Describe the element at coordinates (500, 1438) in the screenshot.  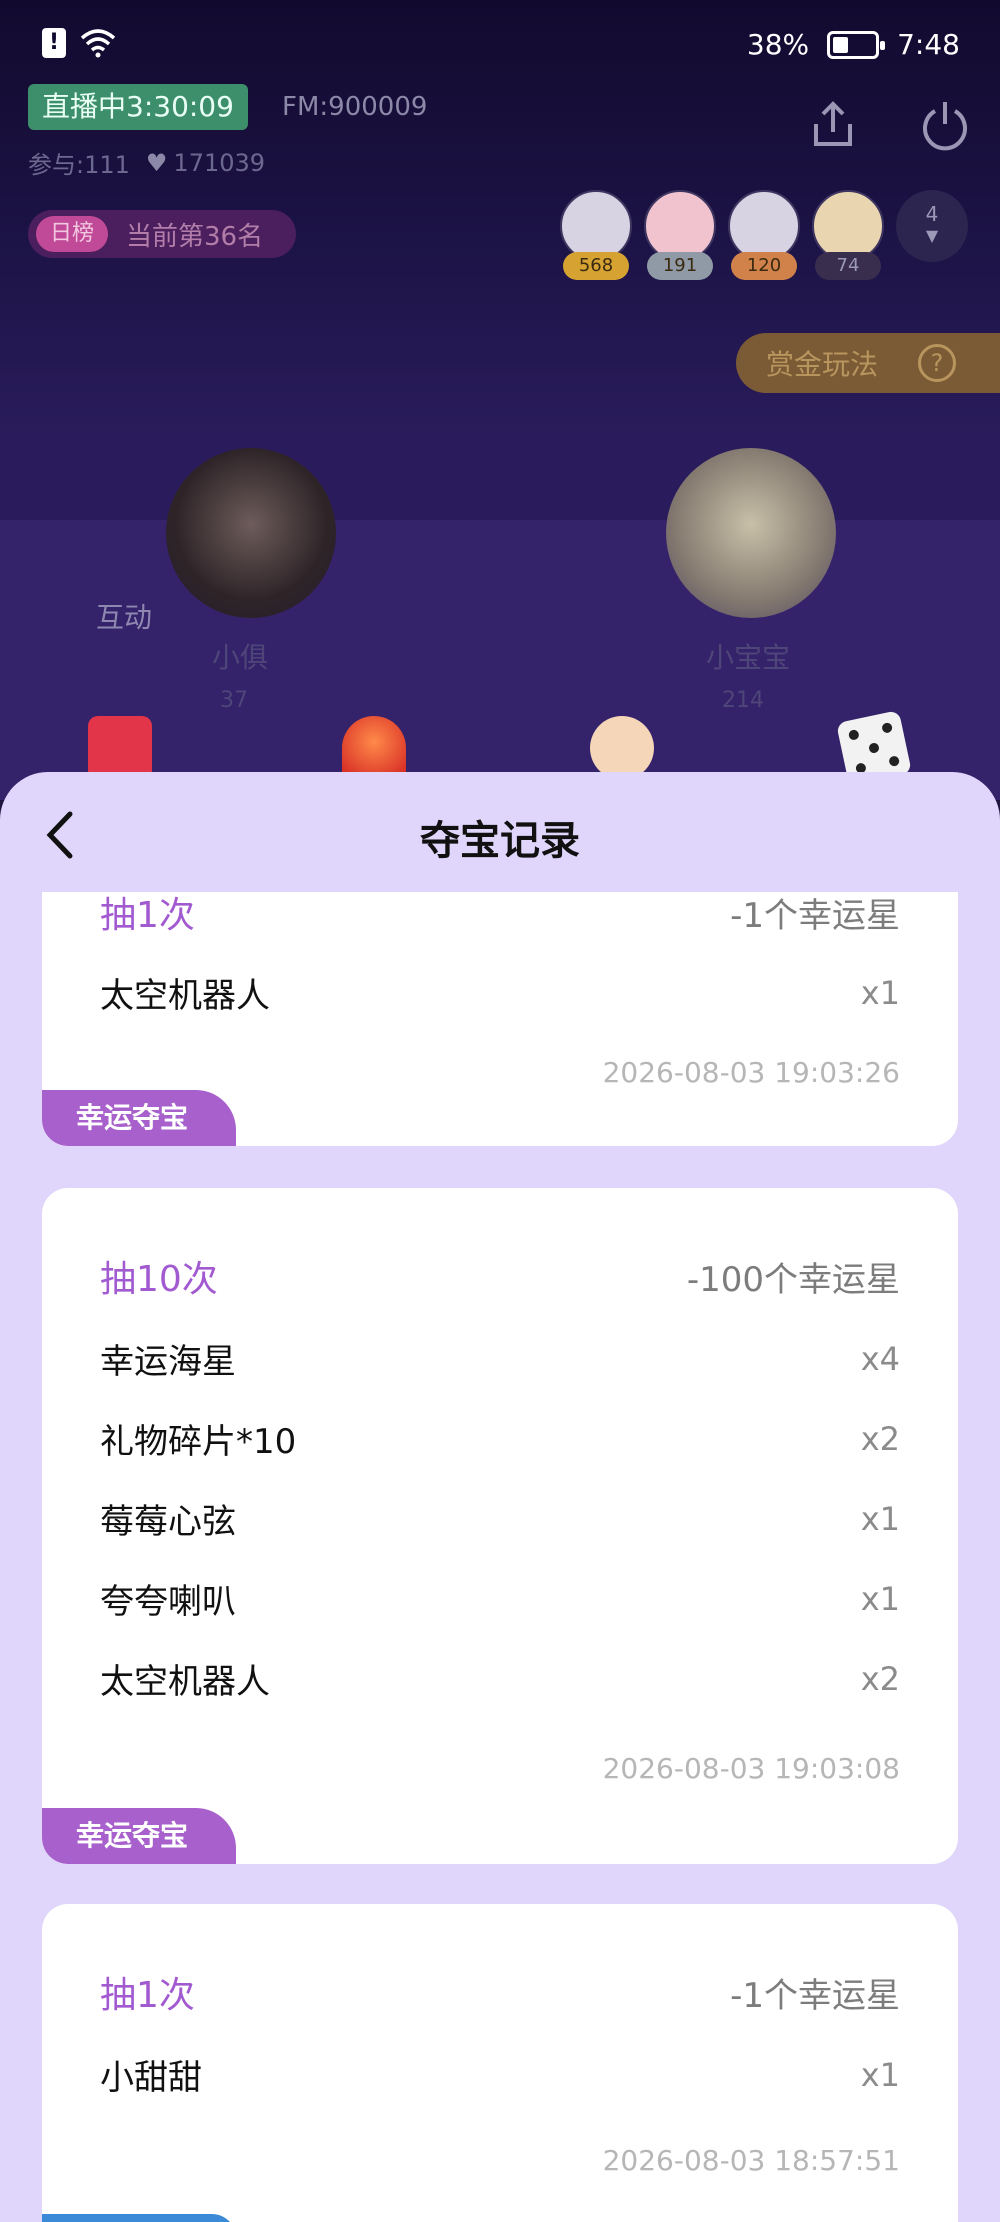
I see `reward-item: 礼物碎片*10 x2` at that location.